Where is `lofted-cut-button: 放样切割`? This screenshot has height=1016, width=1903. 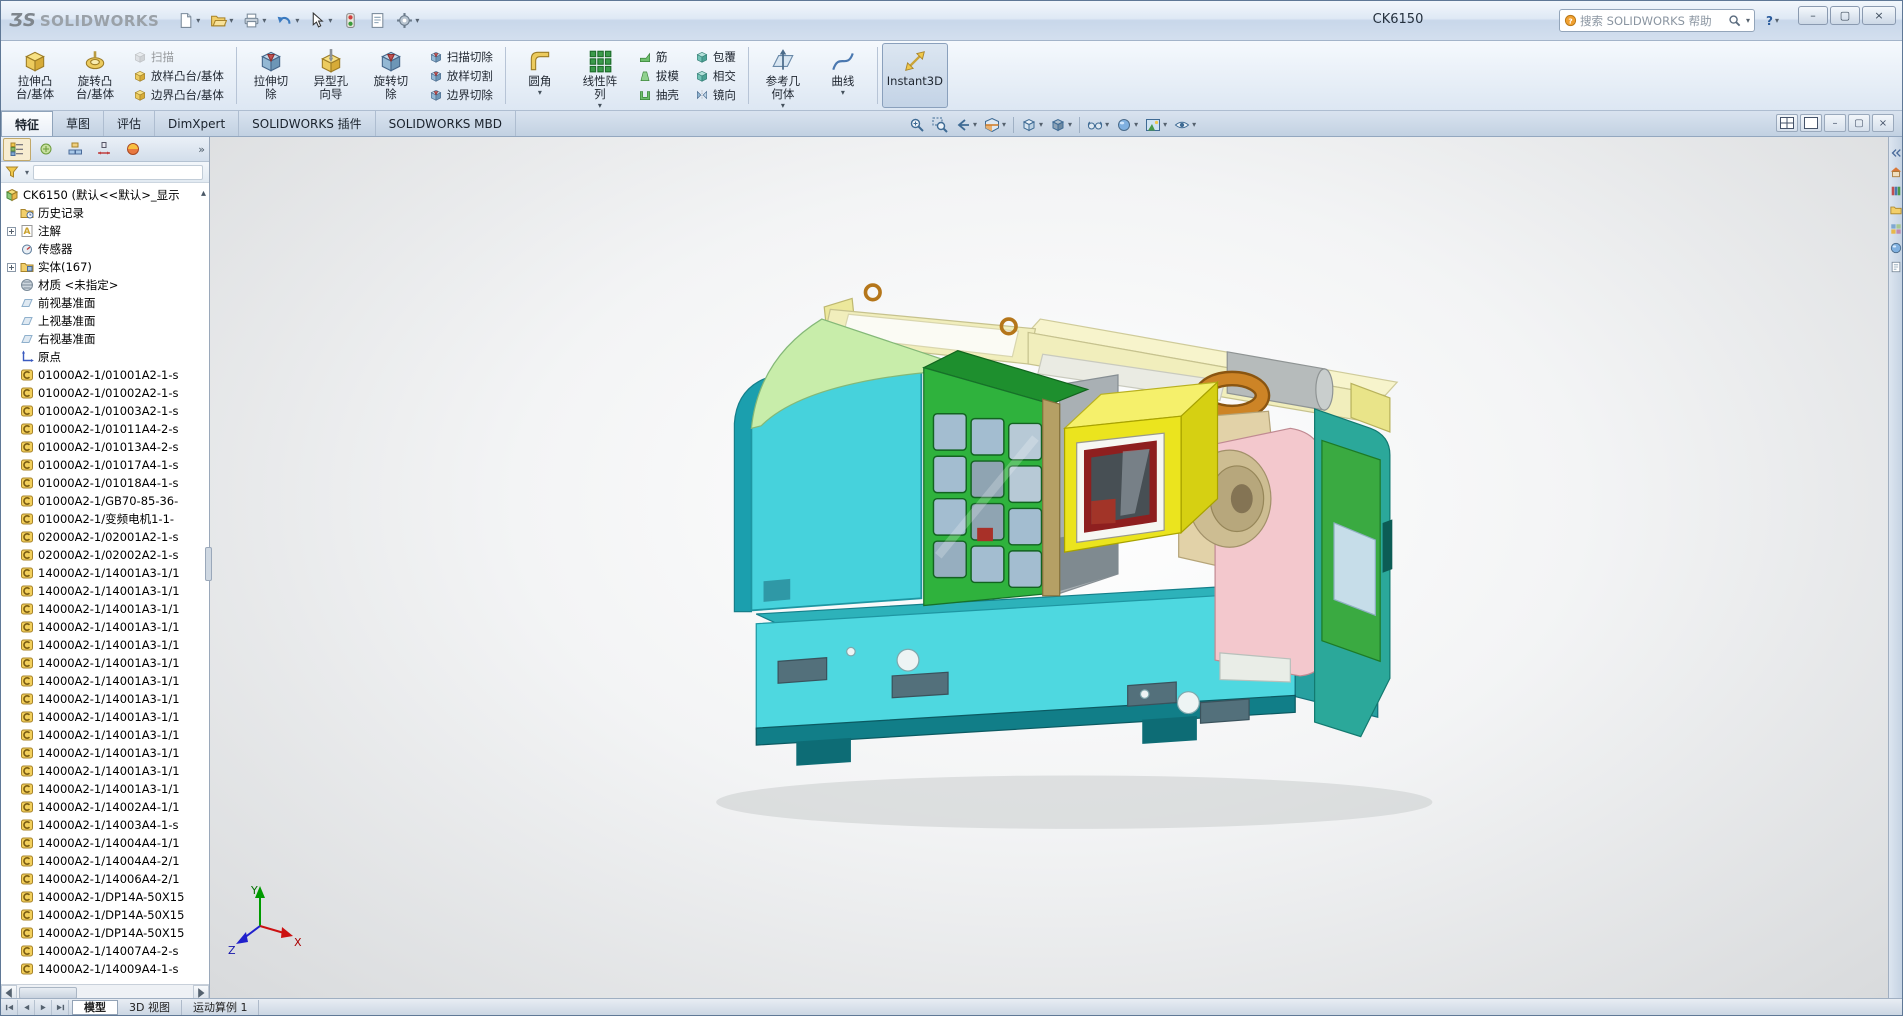
lofted-cut-button: 放样切割 is located at coordinates (461, 76).